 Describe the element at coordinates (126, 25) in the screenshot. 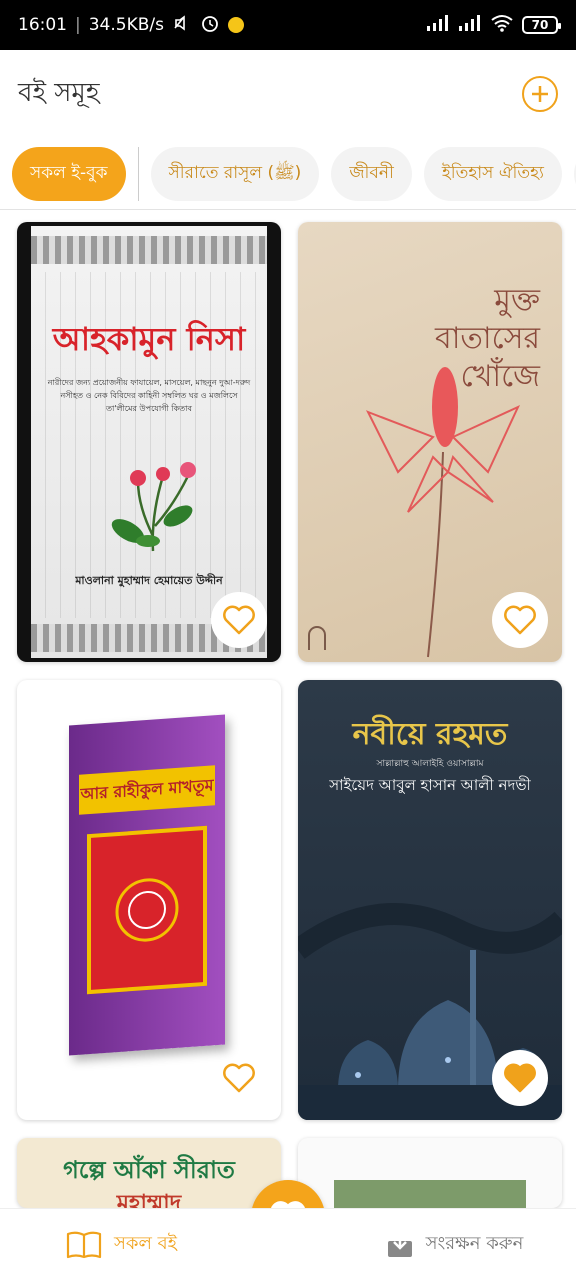

I see `network-speed: 34.5KB/s` at that location.